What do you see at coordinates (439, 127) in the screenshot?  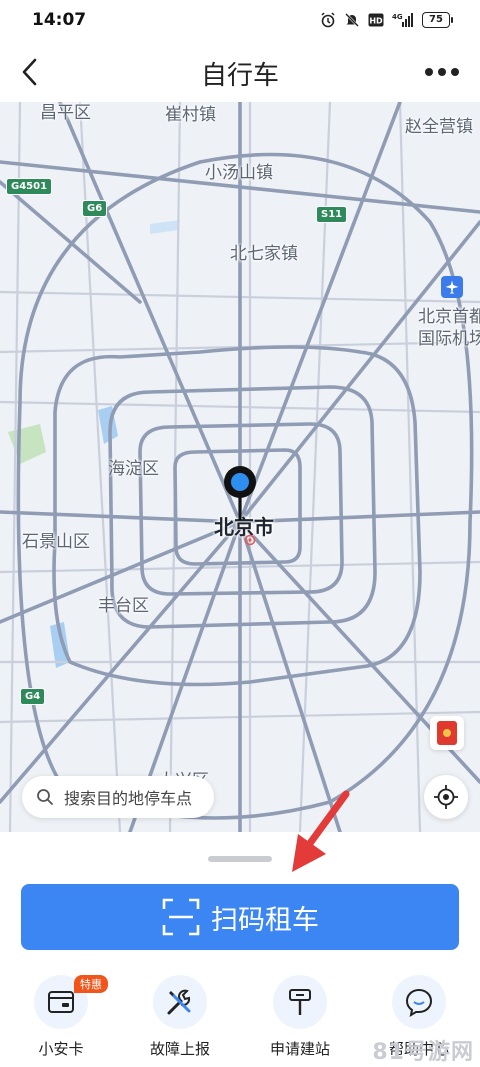 I see `map-label: 赵全营镇` at bounding box center [439, 127].